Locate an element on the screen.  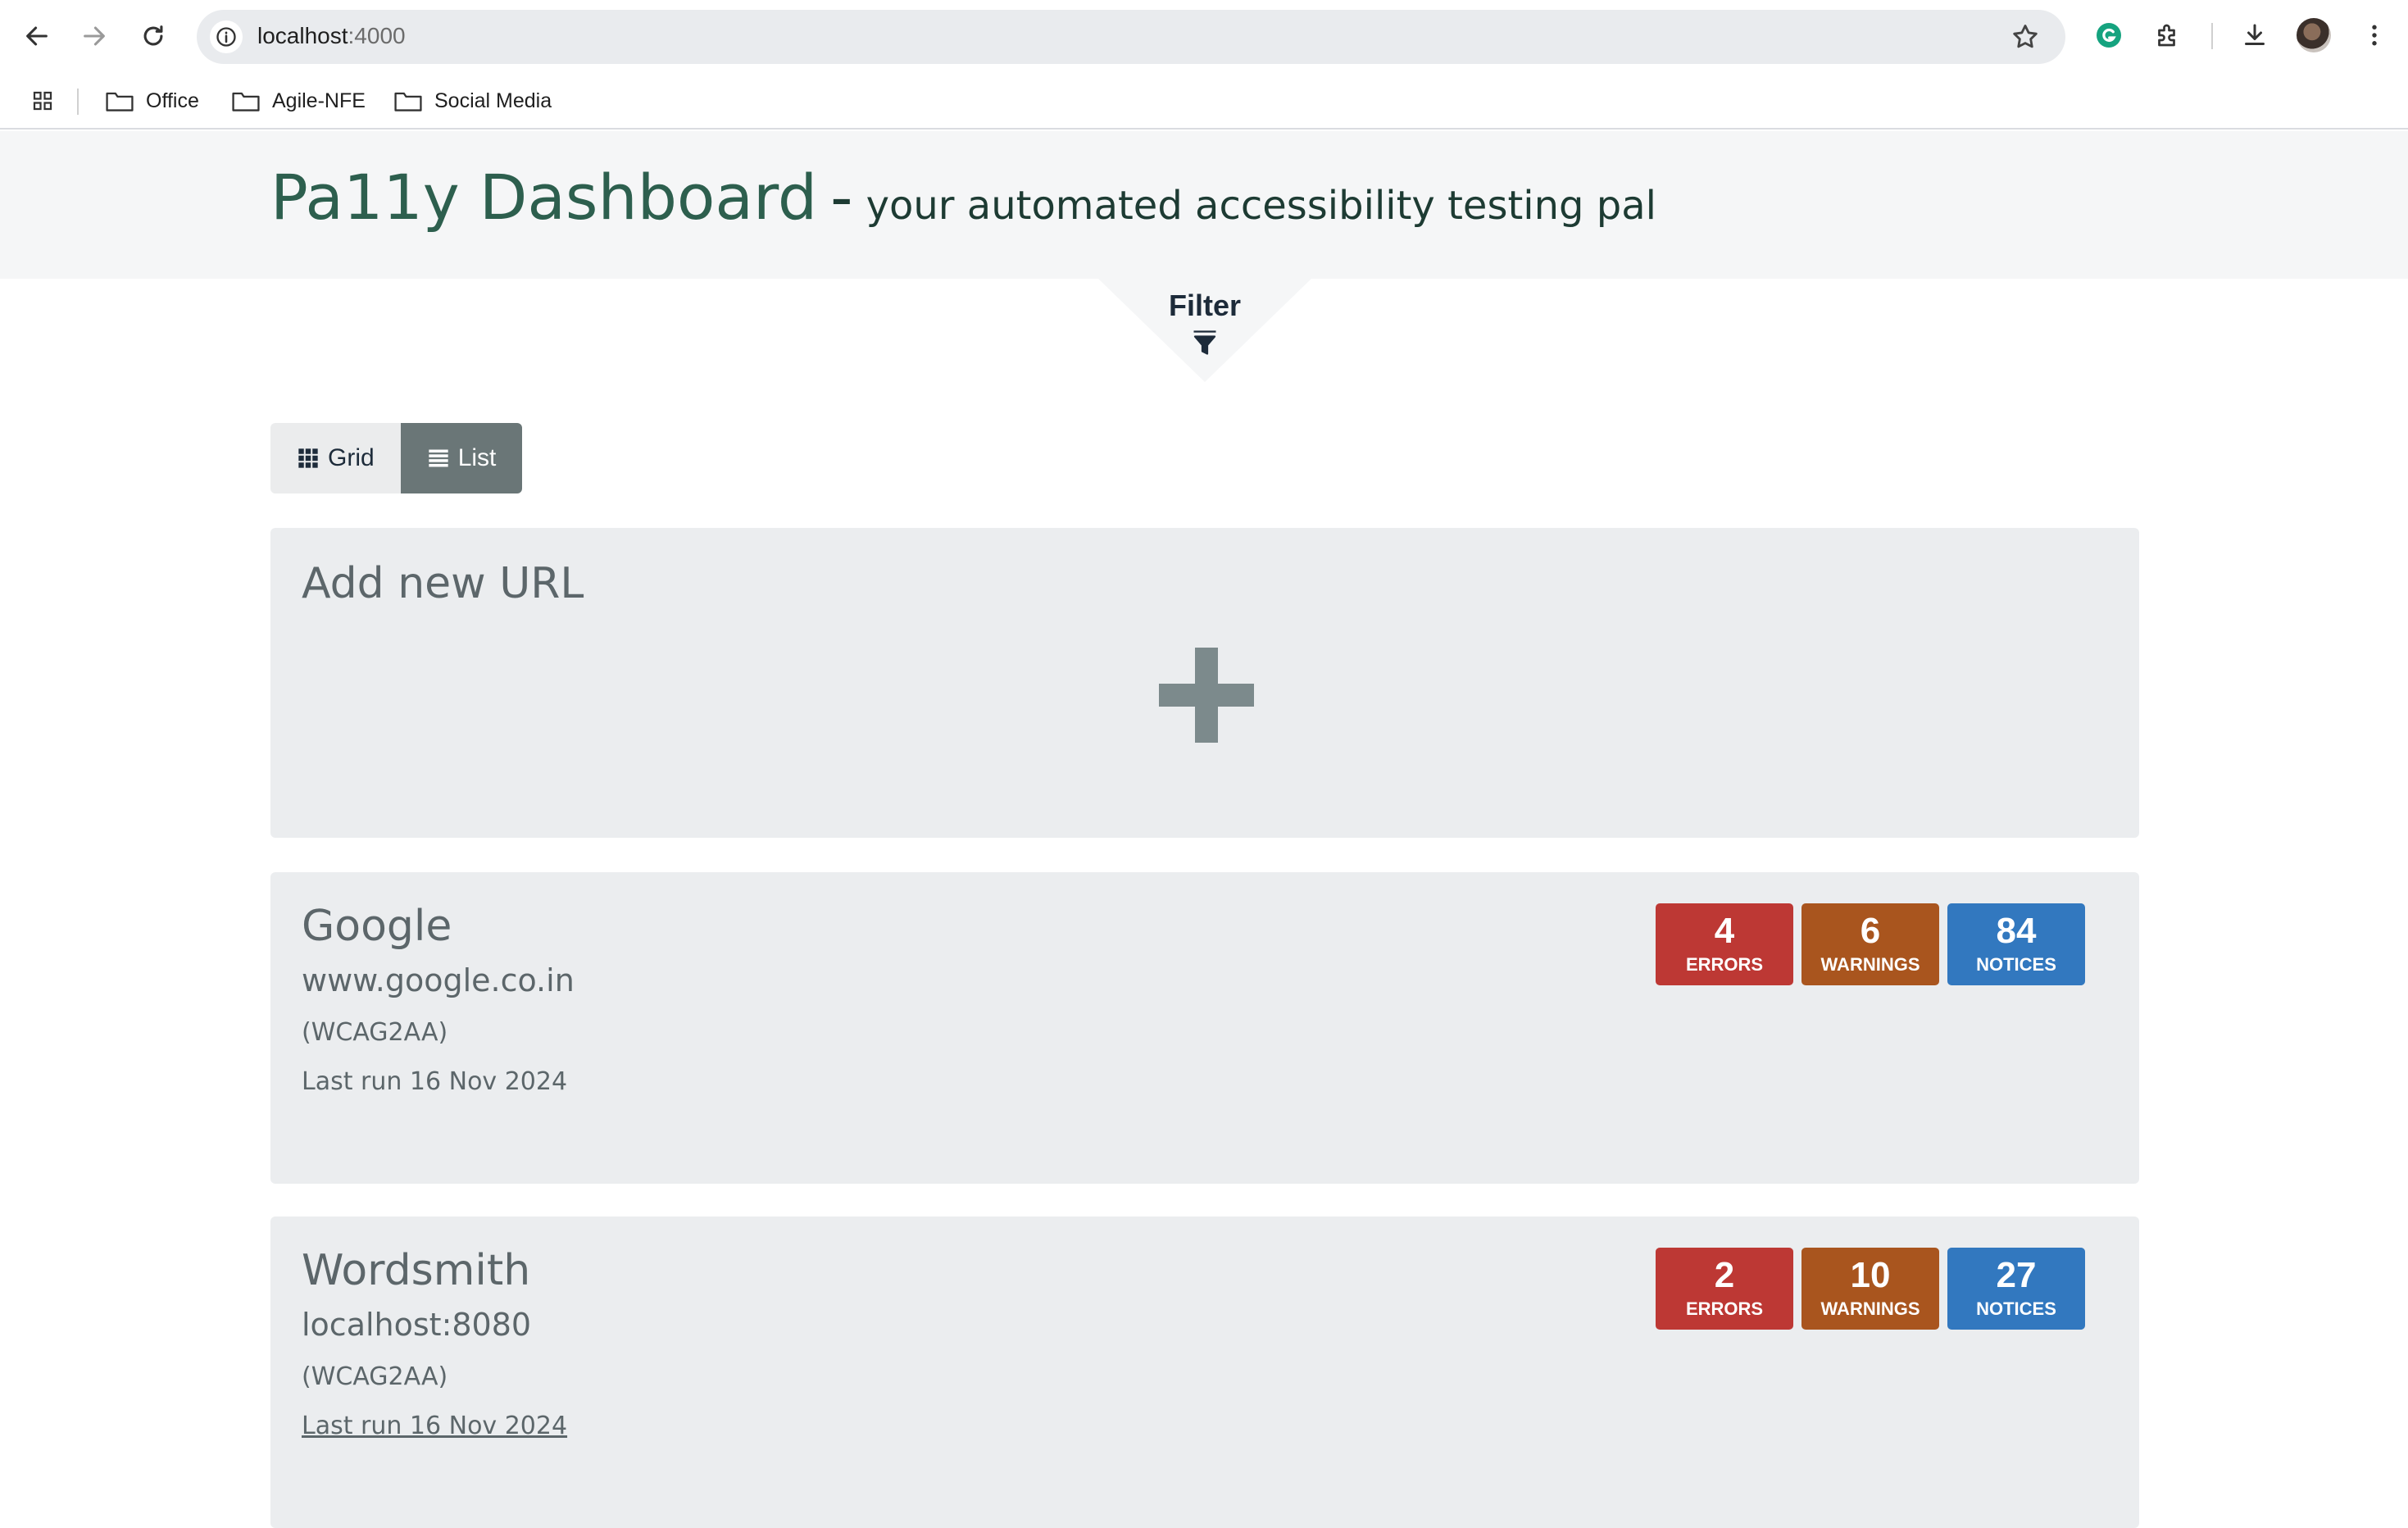
grid-view-label: Grid is located at coordinates (351, 457).